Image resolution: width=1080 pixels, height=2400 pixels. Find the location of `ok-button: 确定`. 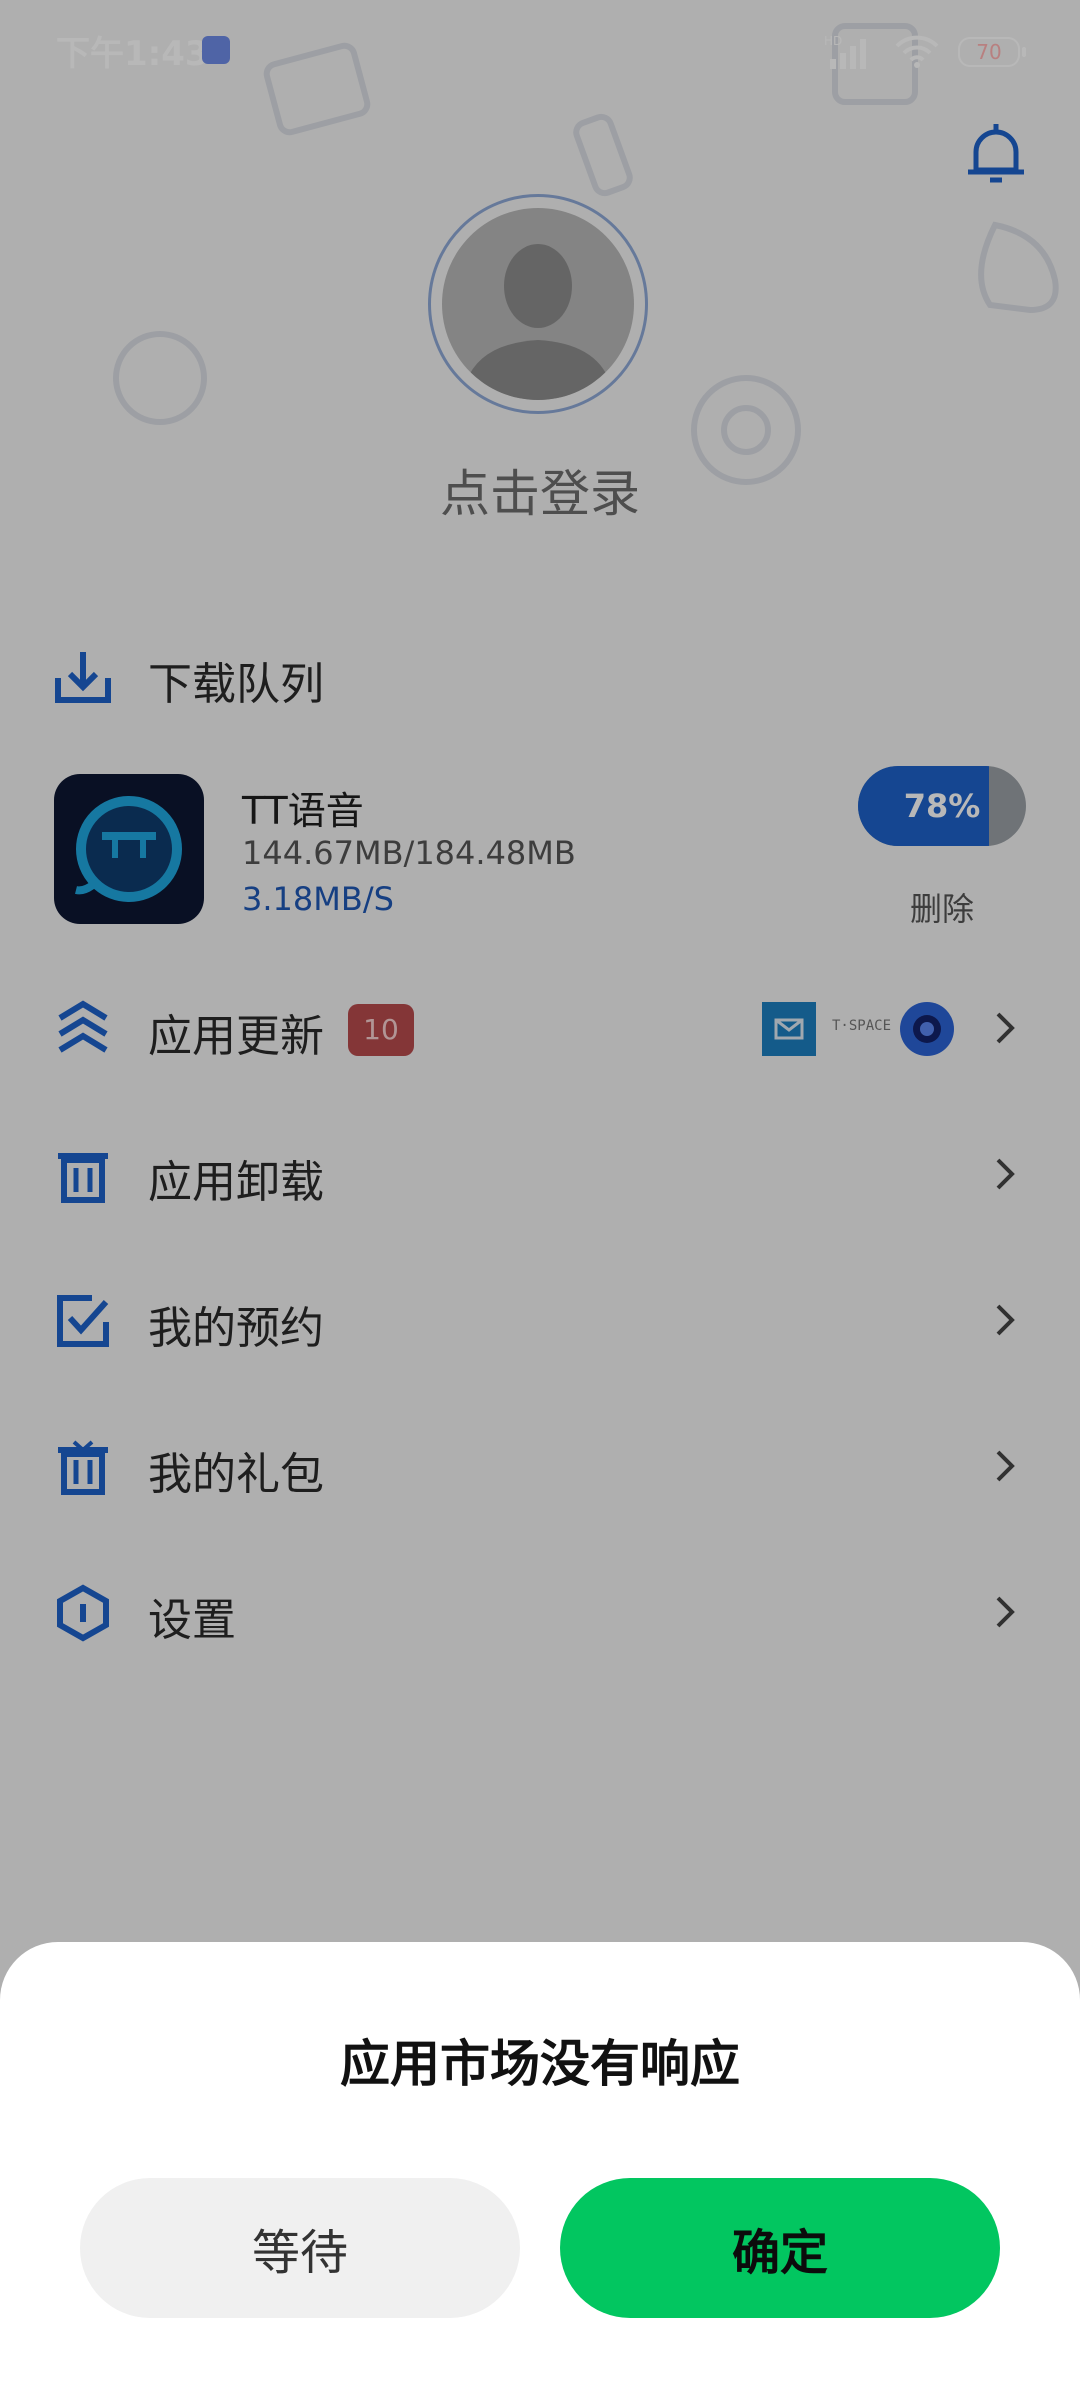

ok-button: 确定 is located at coordinates (780, 2248).